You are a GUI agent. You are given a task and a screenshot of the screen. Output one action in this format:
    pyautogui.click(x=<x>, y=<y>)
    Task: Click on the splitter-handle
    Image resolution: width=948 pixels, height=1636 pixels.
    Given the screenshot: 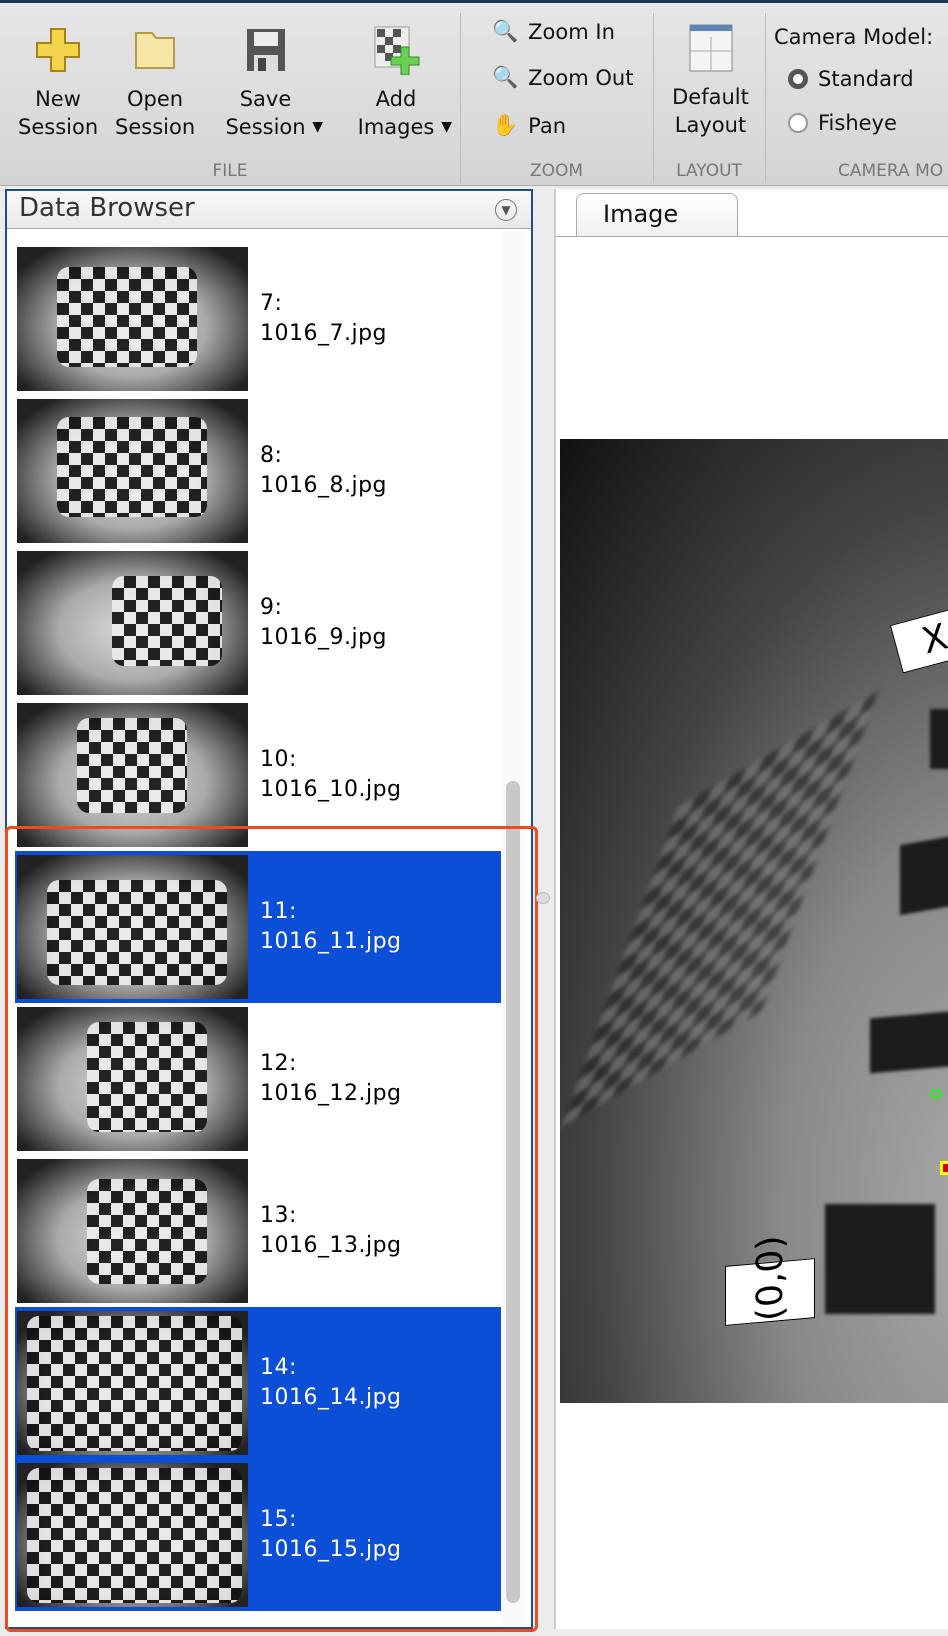 What is the action you would take?
    pyautogui.click(x=543, y=898)
    